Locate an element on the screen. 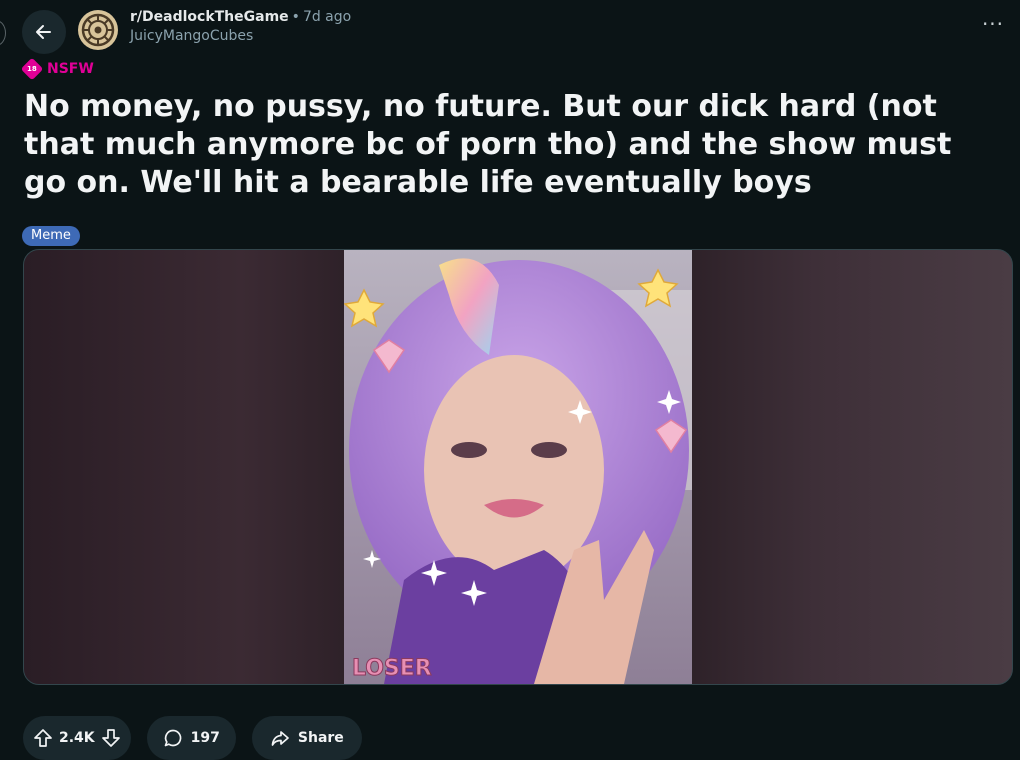 The height and width of the screenshot is (760, 1020). subreddit-icon is located at coordinates (98, 30).